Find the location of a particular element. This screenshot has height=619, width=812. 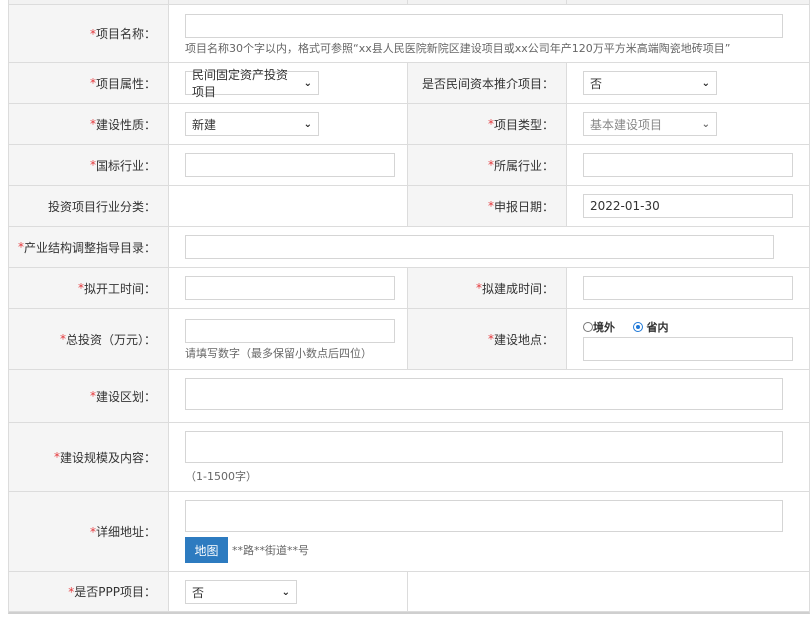

industry-catalog-input is located at coordinates (479, 247).